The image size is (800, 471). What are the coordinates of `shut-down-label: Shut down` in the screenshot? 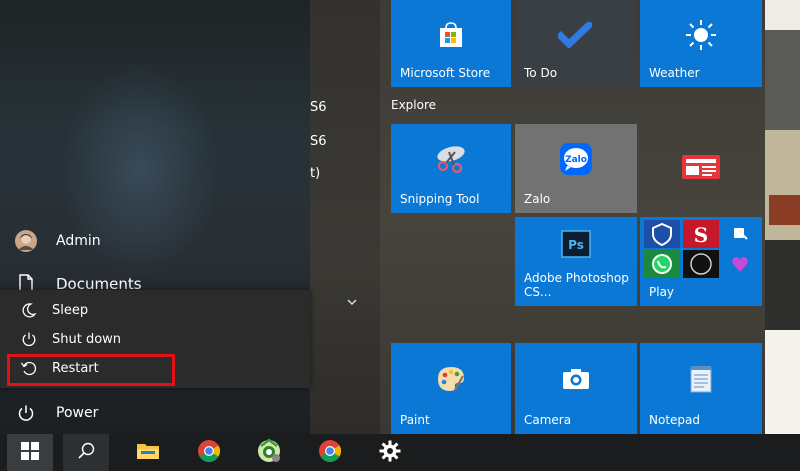 It's located at (87, 339).